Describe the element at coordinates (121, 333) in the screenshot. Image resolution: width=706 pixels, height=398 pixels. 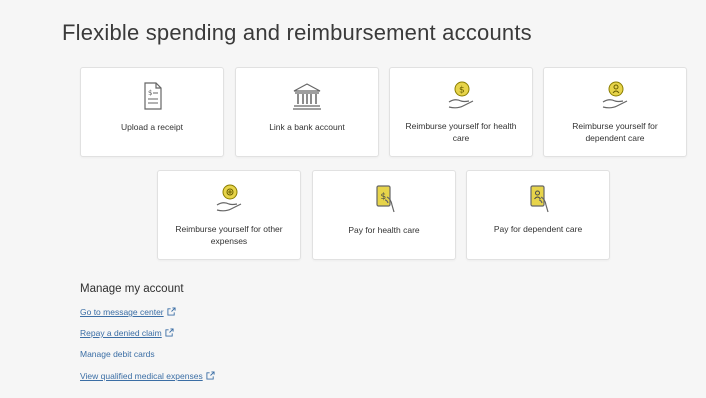
I see `repay-denied-claim-label: Repay a denied claim` at that location.